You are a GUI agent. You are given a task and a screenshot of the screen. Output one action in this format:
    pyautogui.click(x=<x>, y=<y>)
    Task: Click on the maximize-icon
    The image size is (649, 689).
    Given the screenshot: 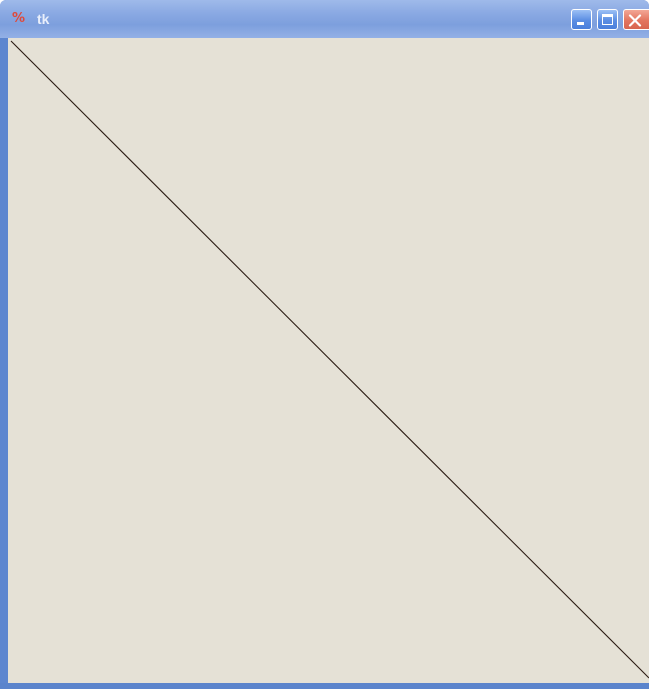 What is the action you would take?
    pyautogui.click(x=607, y=19)
    